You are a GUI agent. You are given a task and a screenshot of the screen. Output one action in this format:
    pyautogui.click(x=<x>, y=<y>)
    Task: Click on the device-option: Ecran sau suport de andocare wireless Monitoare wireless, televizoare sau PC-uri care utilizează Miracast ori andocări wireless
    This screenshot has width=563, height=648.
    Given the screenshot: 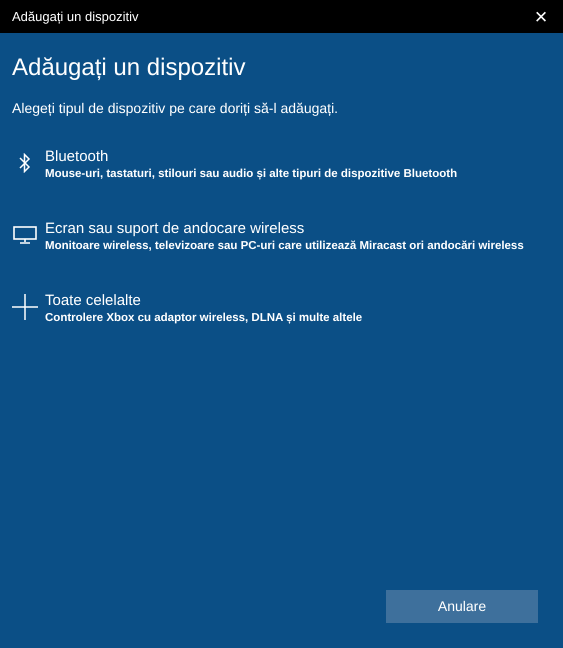 What is the action you would take?
    pyautogui.click(x=281, y=237)
    